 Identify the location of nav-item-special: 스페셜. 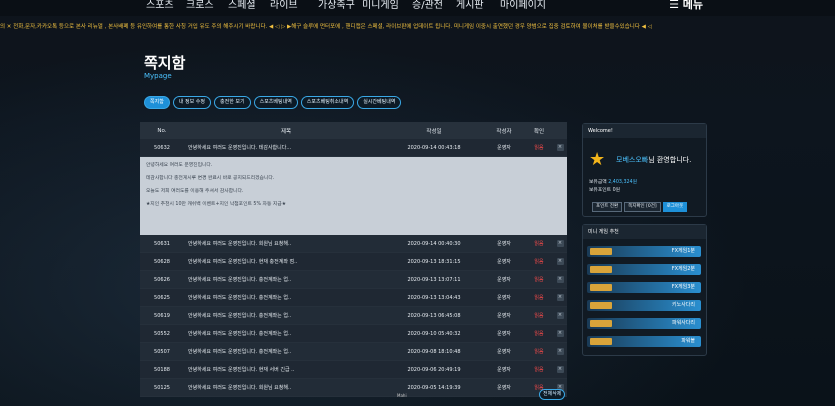
(242, 5).